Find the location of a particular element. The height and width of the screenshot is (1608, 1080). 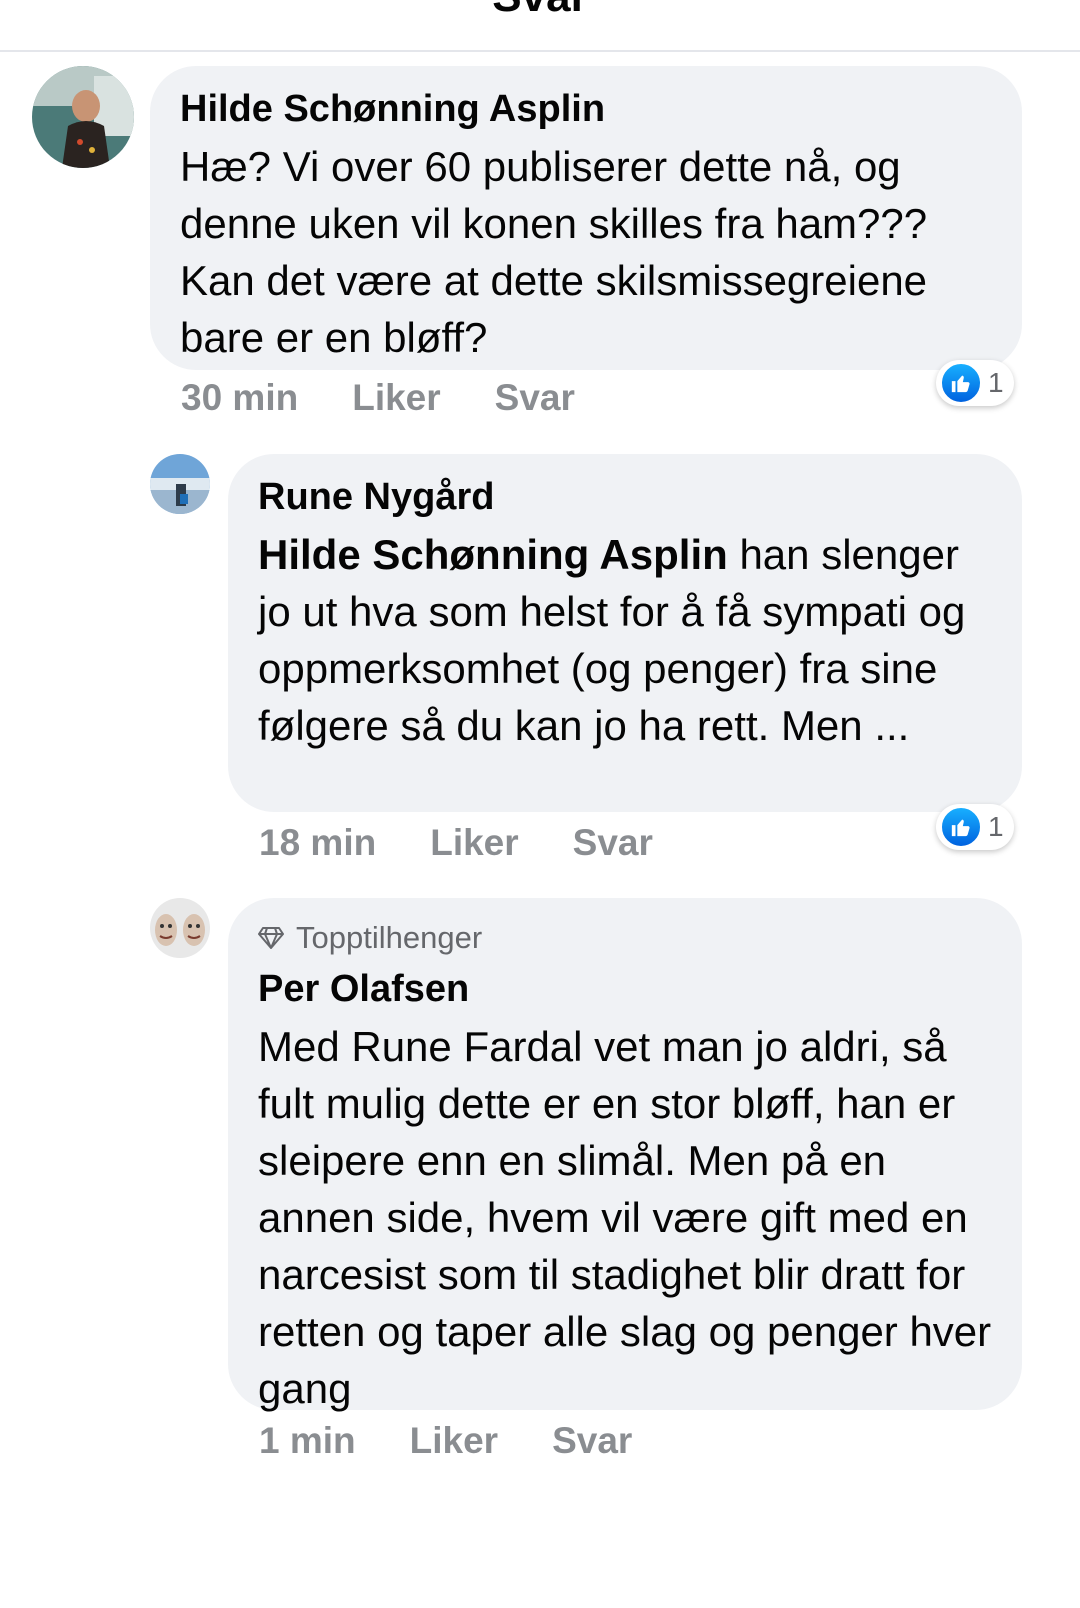

top-fan-badge: Topptilhenger is located at coordinates (625, 938).